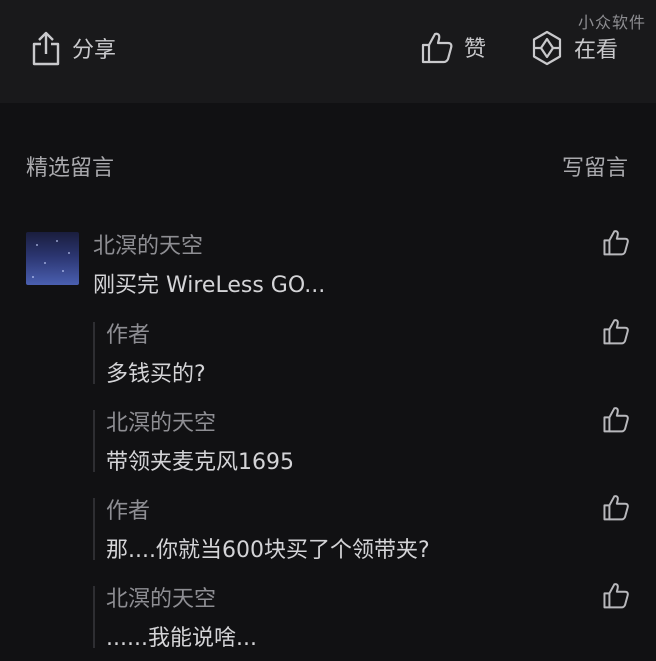  Describe the element at coordinates (70, 168) in the screenshot. I see `section-title: 精选留言` at that location.